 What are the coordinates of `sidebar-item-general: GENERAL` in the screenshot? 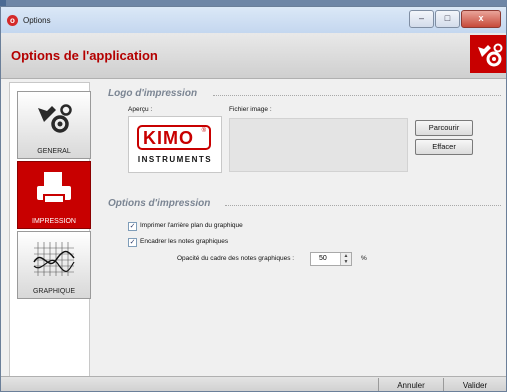 It's located at (54, 125).